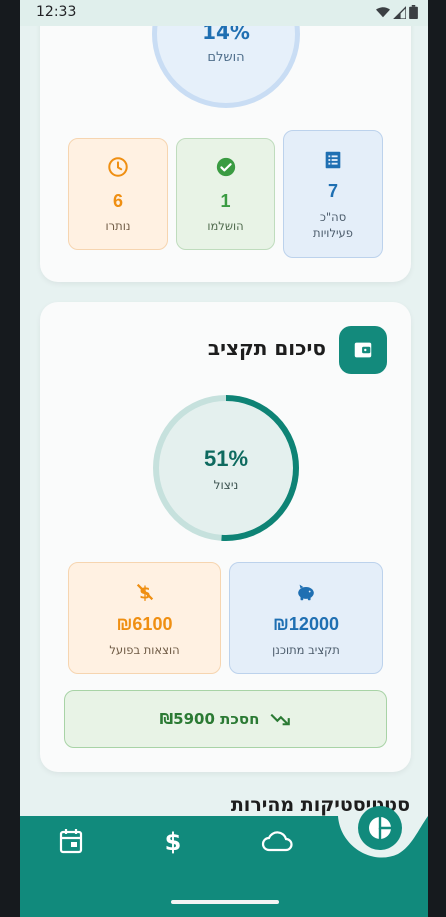  What do you see at coordinates (144, 650) in the screenshot?
I see `actual-expenses-label: הוצאות בפועל` at bounding box center [144, 650].